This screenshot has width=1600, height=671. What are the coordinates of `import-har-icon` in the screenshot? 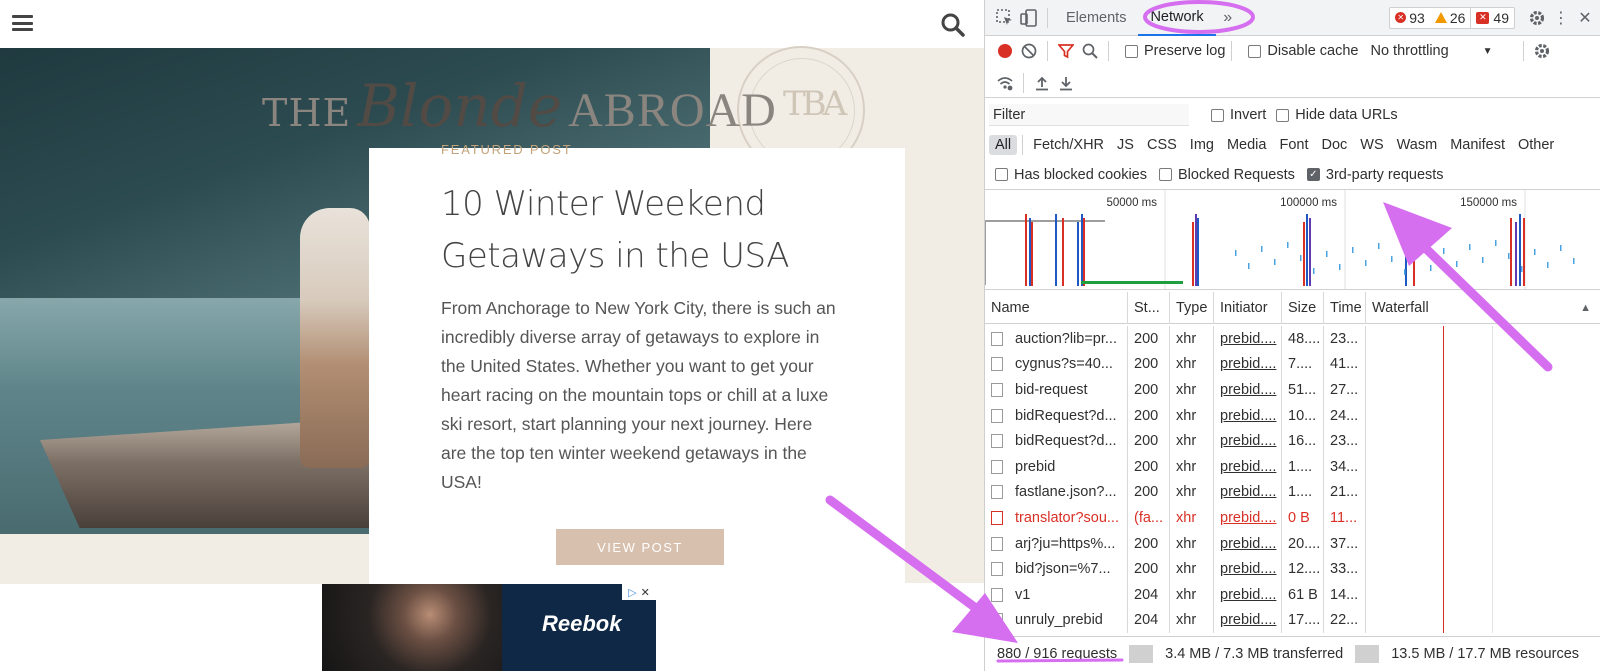 It's located at (1042, 83).